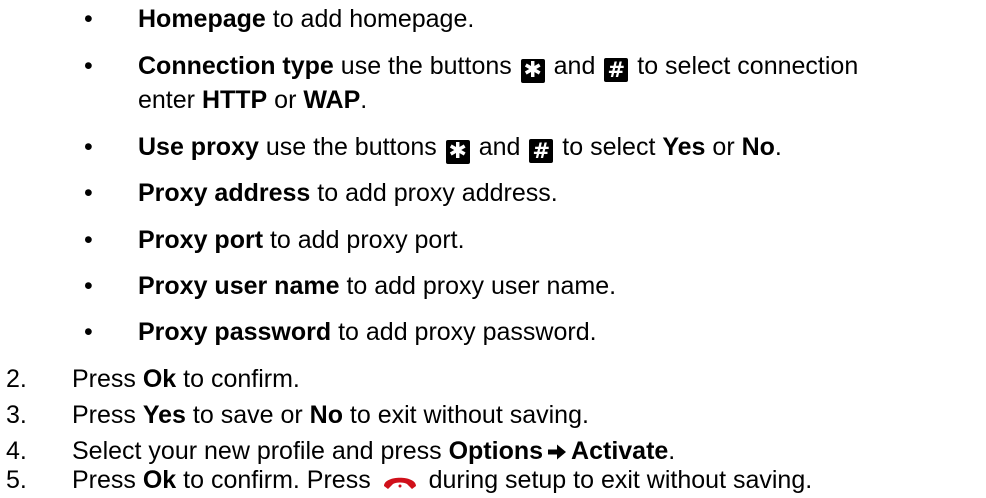 The width and height of the screenshot is (986, 498). What do you see at coordinates (367, 332) in the screenshot?
I see `item-proxy-password: Proxy password to add proxy password.` at bounding box center [367, 332].